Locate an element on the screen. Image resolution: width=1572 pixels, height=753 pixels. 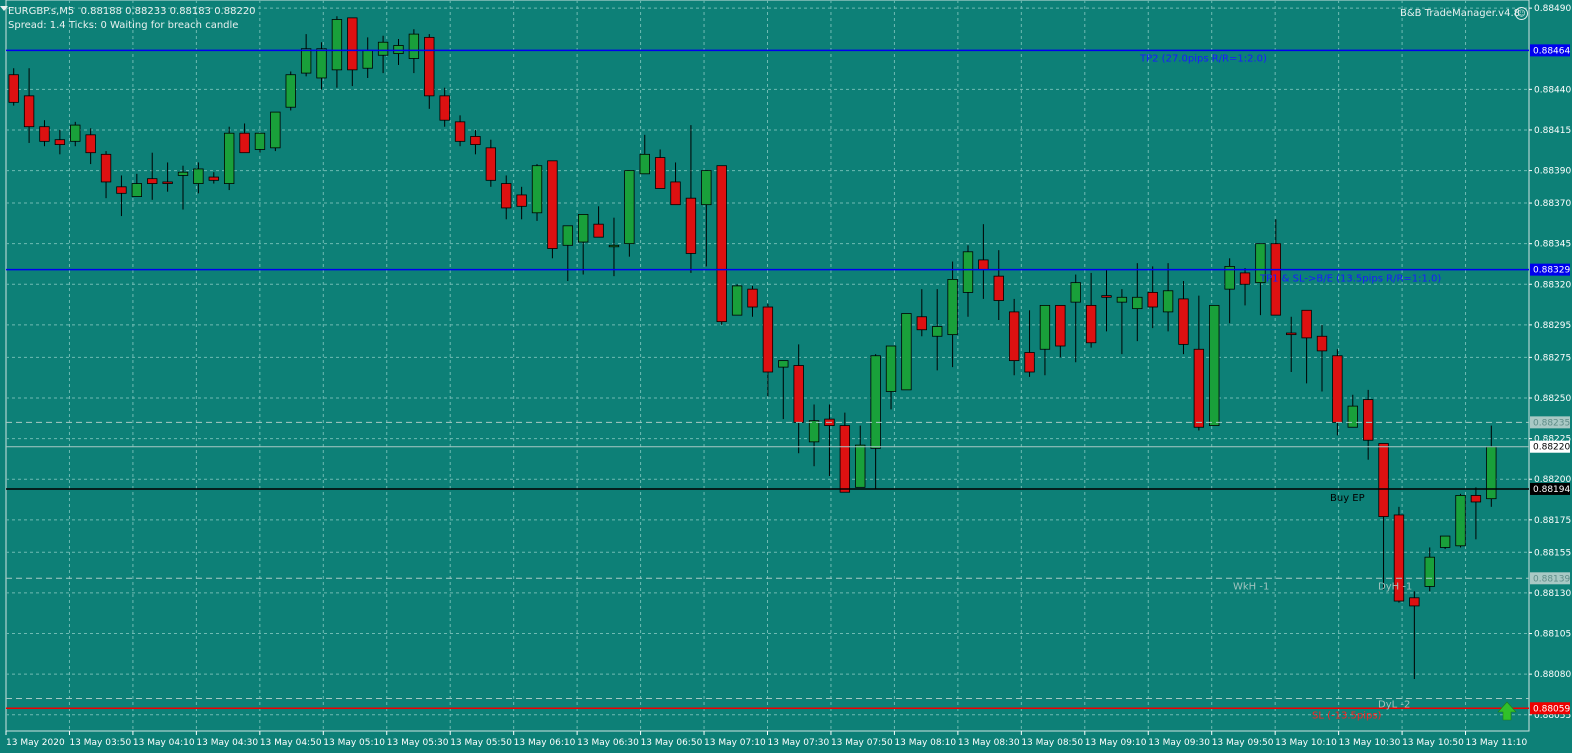
y-tick-label: 0.88390 is located at coordinates (1552, 172).